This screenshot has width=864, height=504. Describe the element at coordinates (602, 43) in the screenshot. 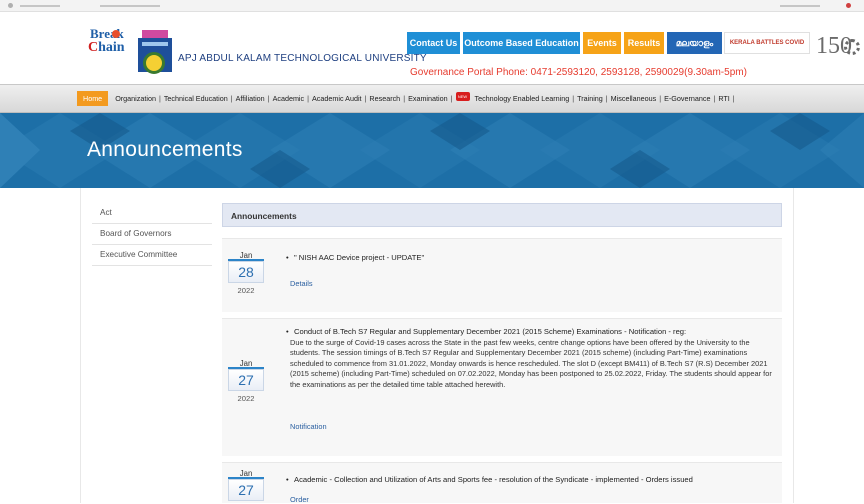

I see `events-button: Events` at that location.